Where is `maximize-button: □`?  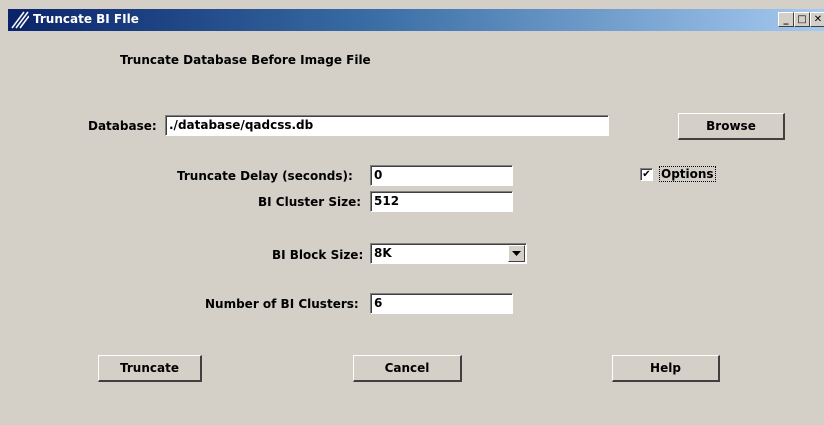
maximize-button: □ is located at coordinates (802, 19).